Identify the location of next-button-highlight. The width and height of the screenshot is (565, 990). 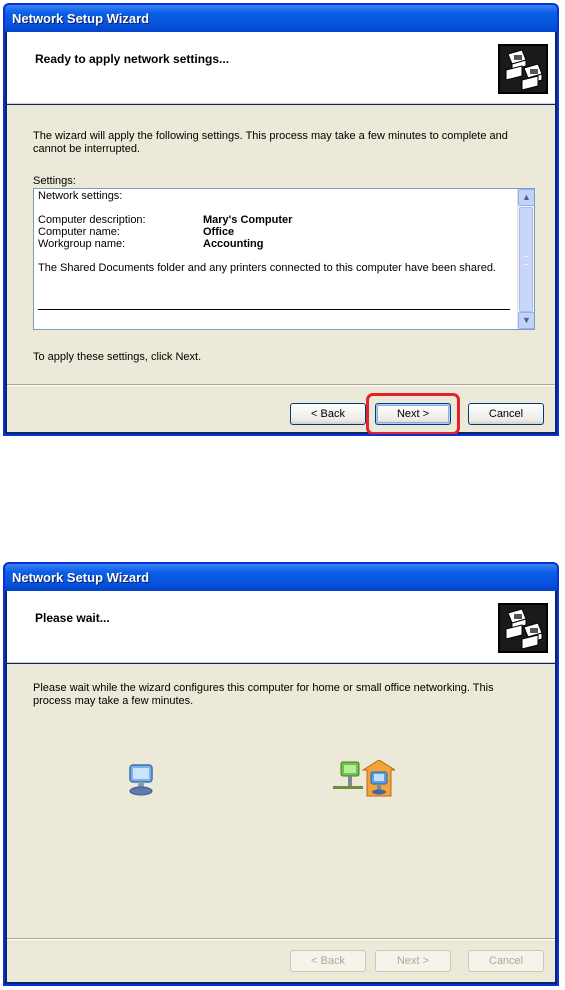
(413, 413).